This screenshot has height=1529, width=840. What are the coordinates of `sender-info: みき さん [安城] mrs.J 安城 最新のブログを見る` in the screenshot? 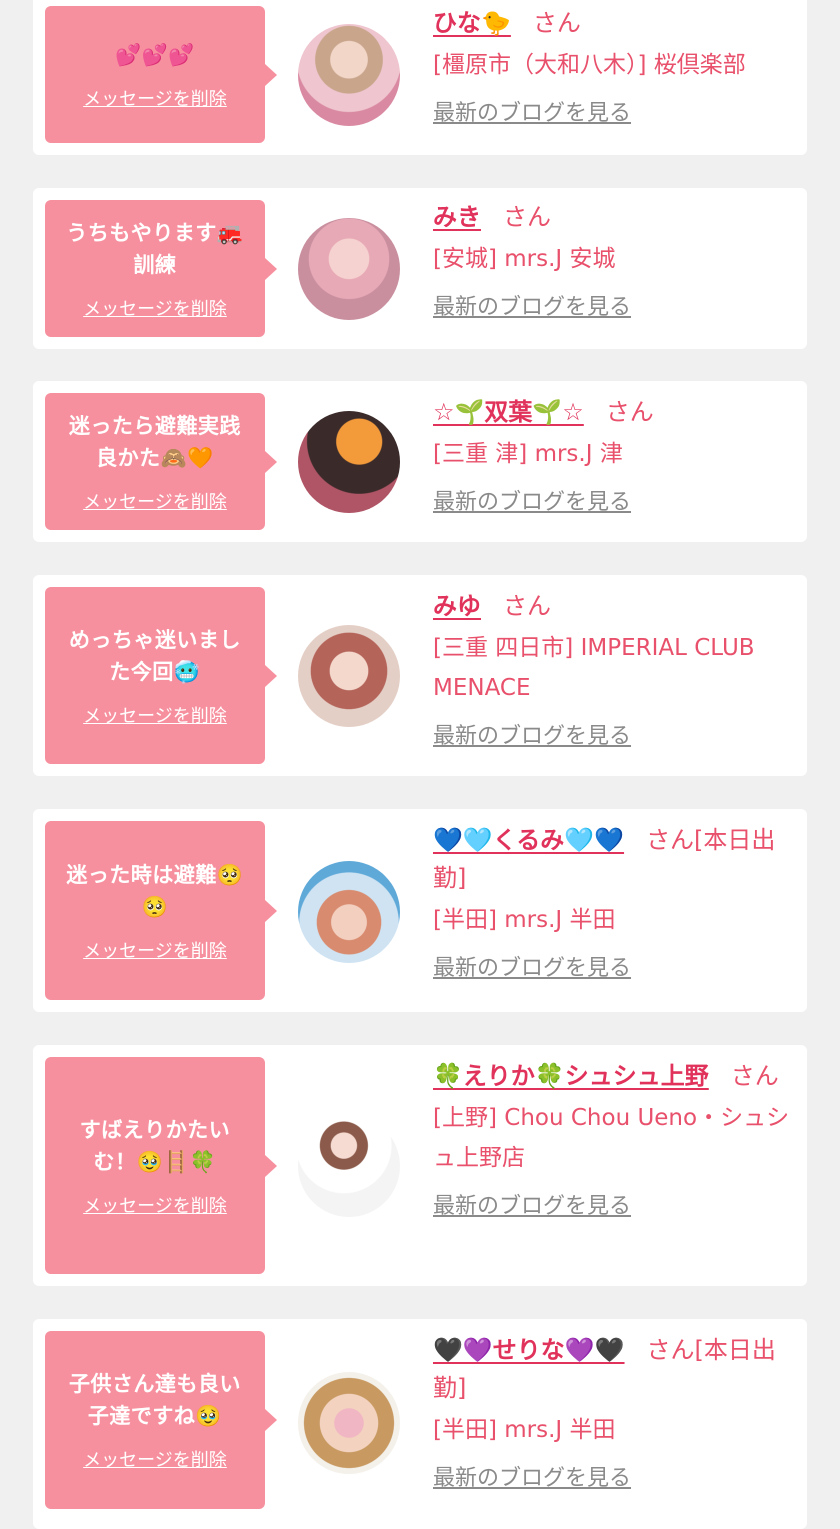 It's located at (615, 259).